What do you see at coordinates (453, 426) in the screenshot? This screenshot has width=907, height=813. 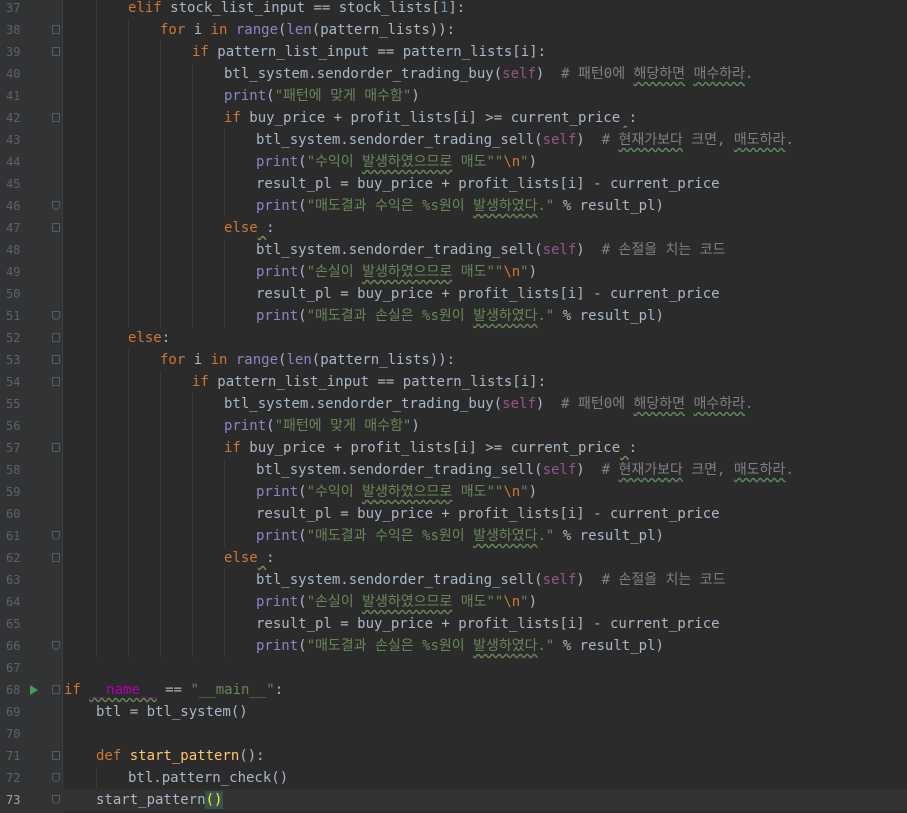 I see `code-line: 56 print("패턴에 맞게 매수함")` at bounding box center [453, 426].